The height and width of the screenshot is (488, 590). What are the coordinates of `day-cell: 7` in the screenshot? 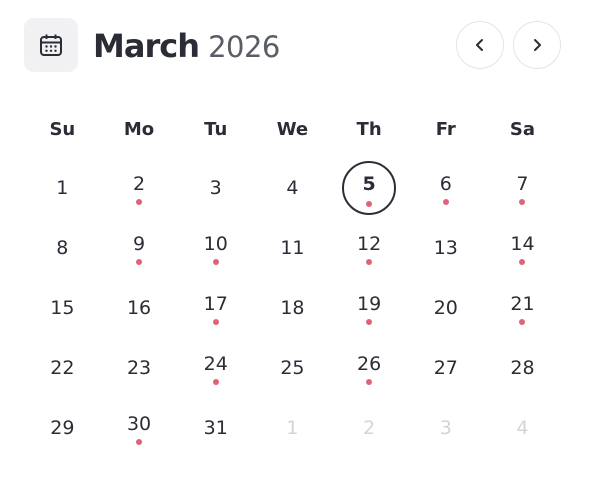 It's located at (522, 188).